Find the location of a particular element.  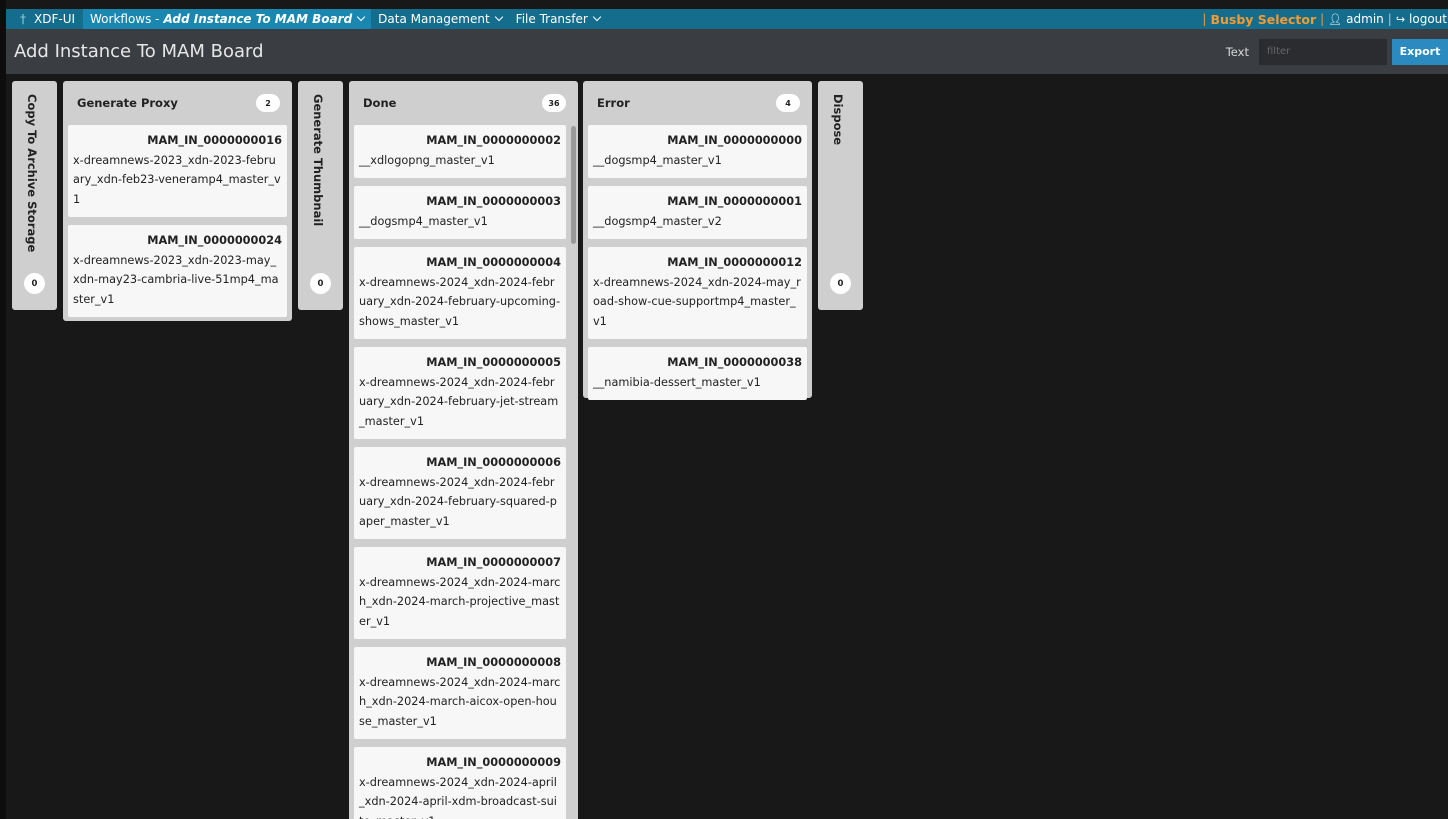

logout-link: logout is located at coordinates (1428, 19).